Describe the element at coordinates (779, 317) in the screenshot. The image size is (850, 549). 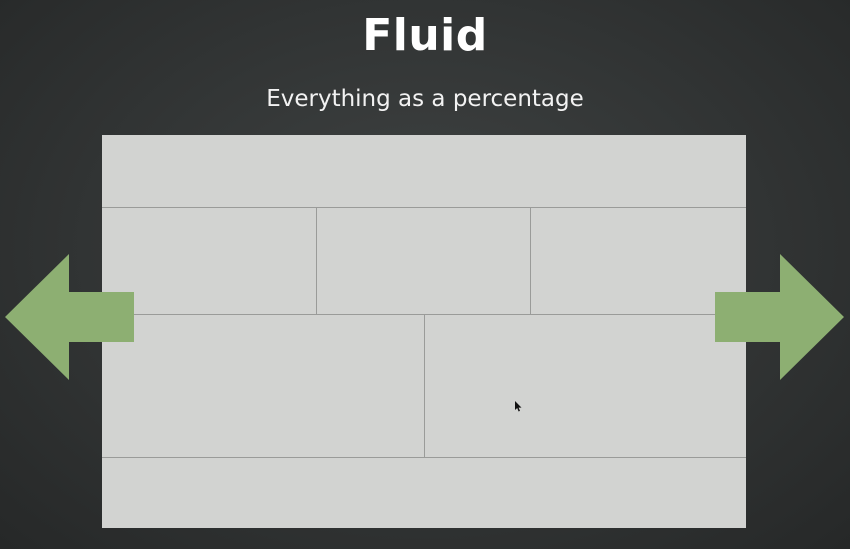
I see `arrow-right-icon` at that location.